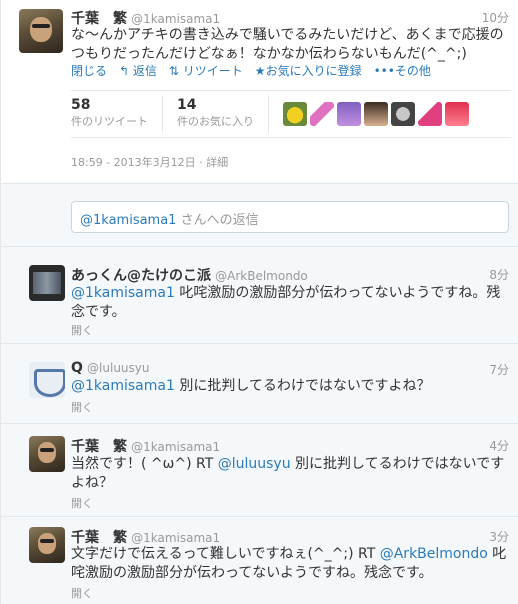 The image size is (518, 604). Describe the element at coordinates (261, 276) in the screenshot. I see `user-handle: @ArkBelmondo` at that location.